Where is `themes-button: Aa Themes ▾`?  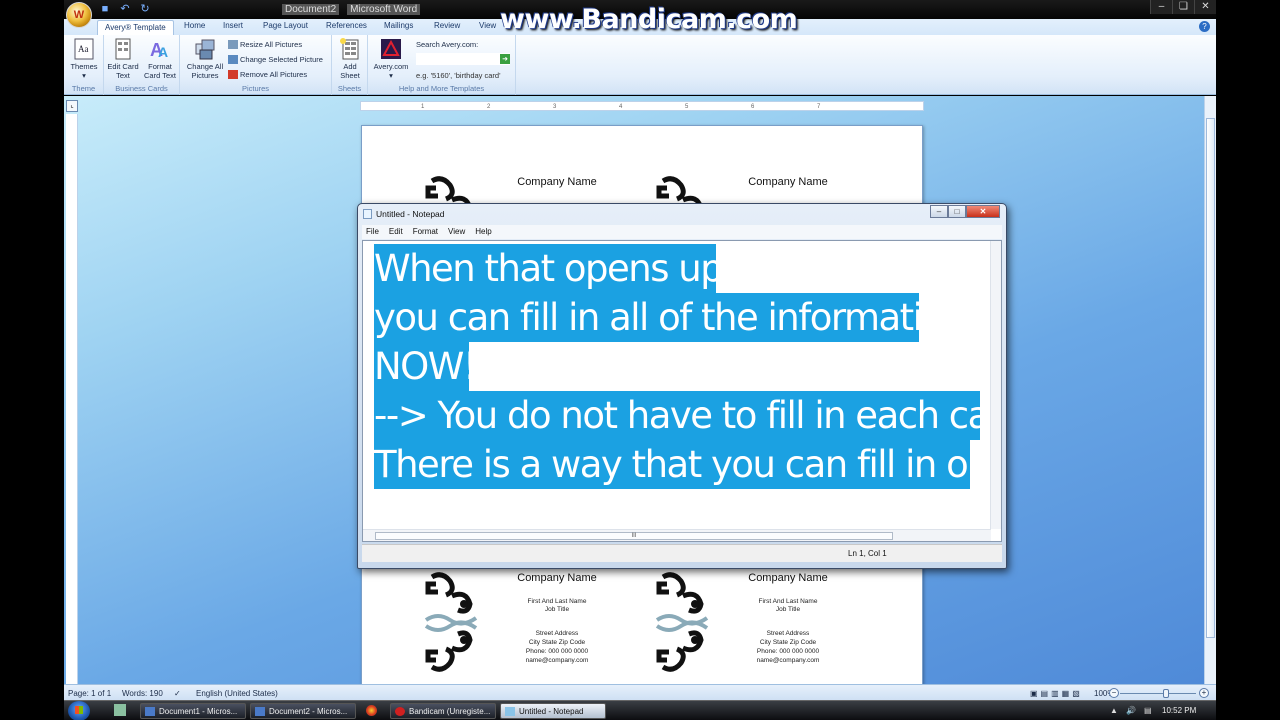 themes-button: Aa Themes ▾ is located at coordinates (84, 59).